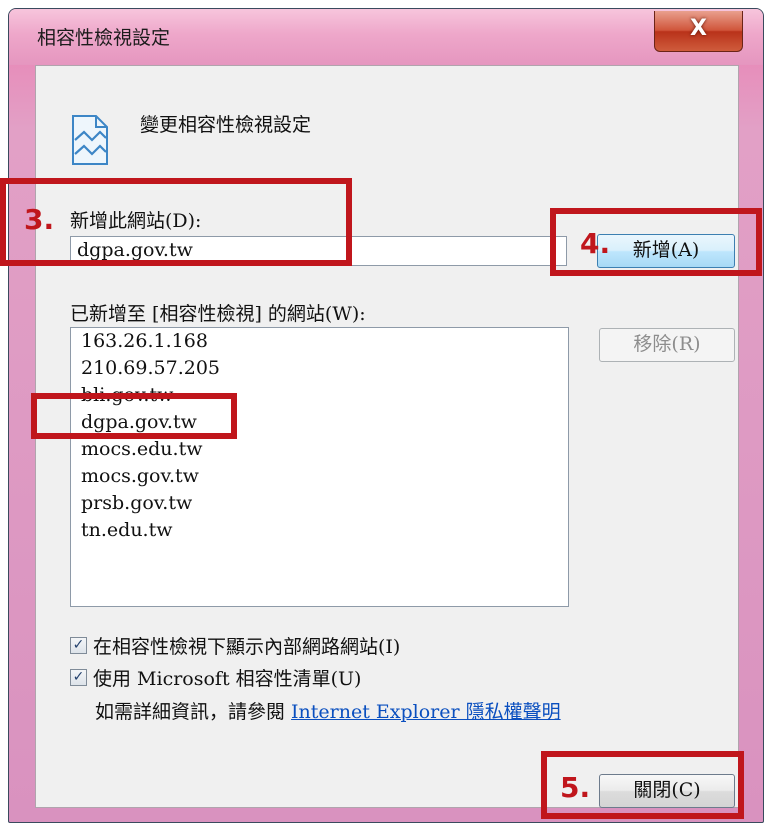 The image size is (774, 831). I want to click on ms-list-checkbox: ✓, so click(78, 677).